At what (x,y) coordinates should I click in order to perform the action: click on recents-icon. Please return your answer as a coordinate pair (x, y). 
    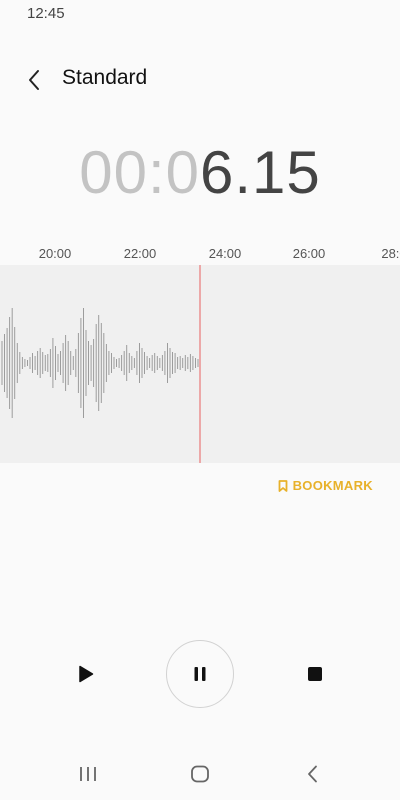
    Looking at the image, I should click on (88, 774).